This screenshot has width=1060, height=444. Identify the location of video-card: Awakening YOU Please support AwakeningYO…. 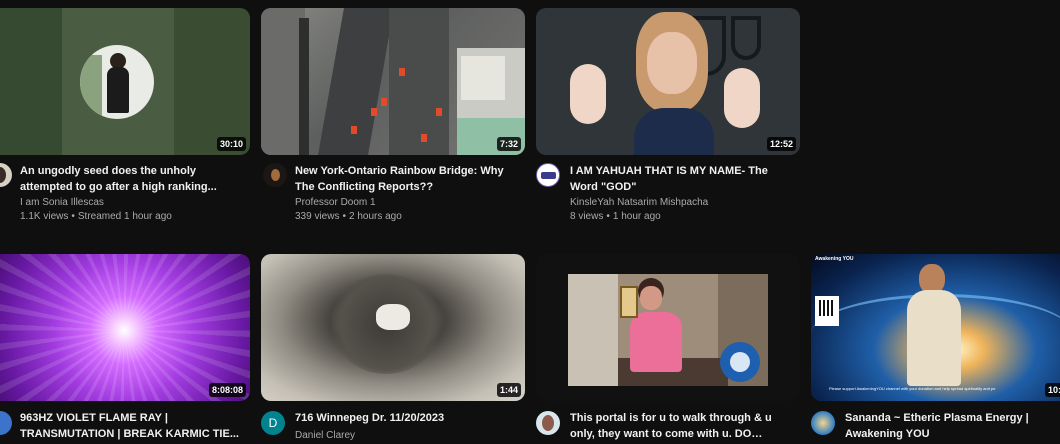
(935, 347).